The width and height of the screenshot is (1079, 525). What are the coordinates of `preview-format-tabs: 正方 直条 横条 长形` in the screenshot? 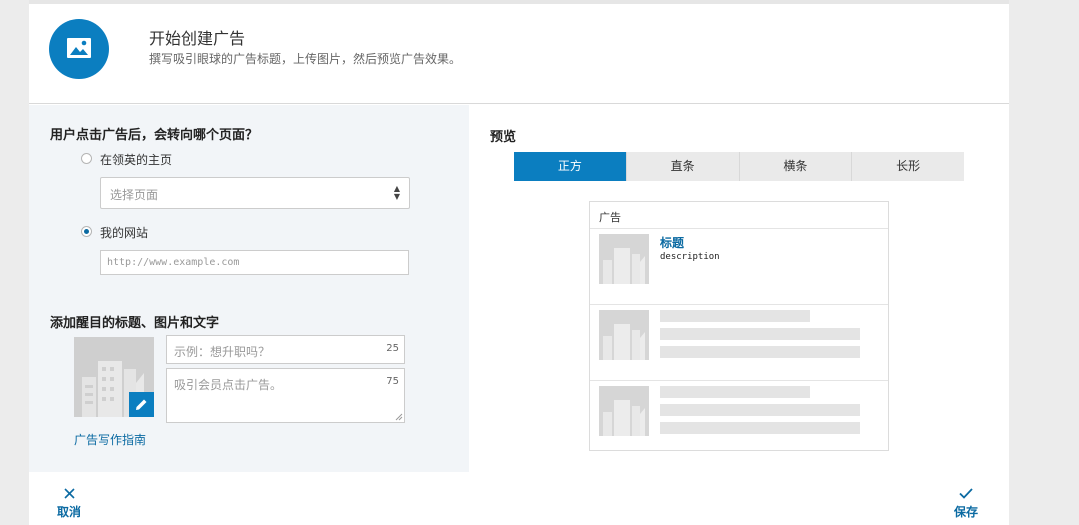 It's located at (739, 166).